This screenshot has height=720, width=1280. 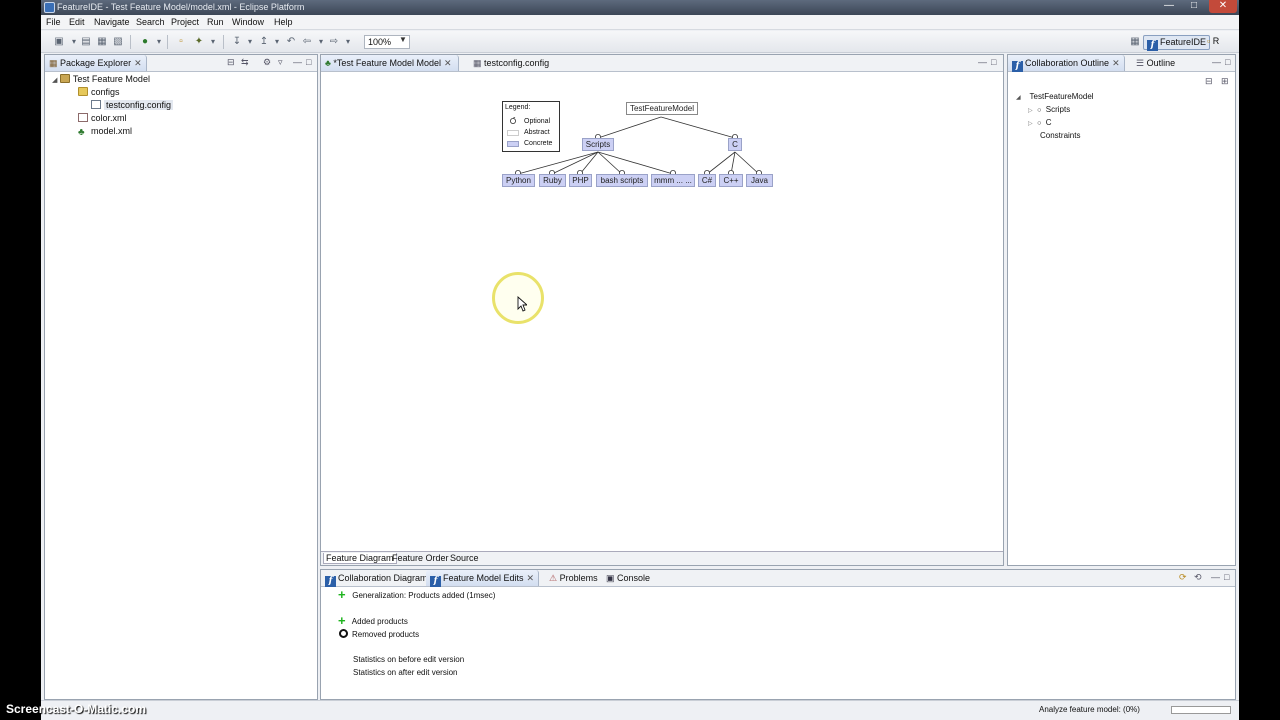 I want to click on stats-after-row: Statistics on after edit version, so click(x=405, y=672).